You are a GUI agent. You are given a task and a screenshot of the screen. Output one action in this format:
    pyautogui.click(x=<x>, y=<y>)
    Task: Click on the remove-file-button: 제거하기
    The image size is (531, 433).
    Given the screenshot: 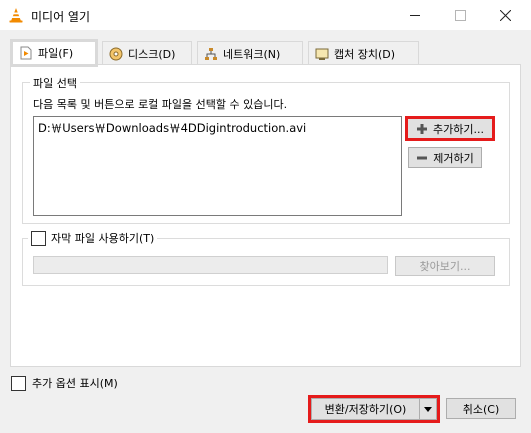 What is the action you would take?
    pyautogui.click(x=445, y=157)
    